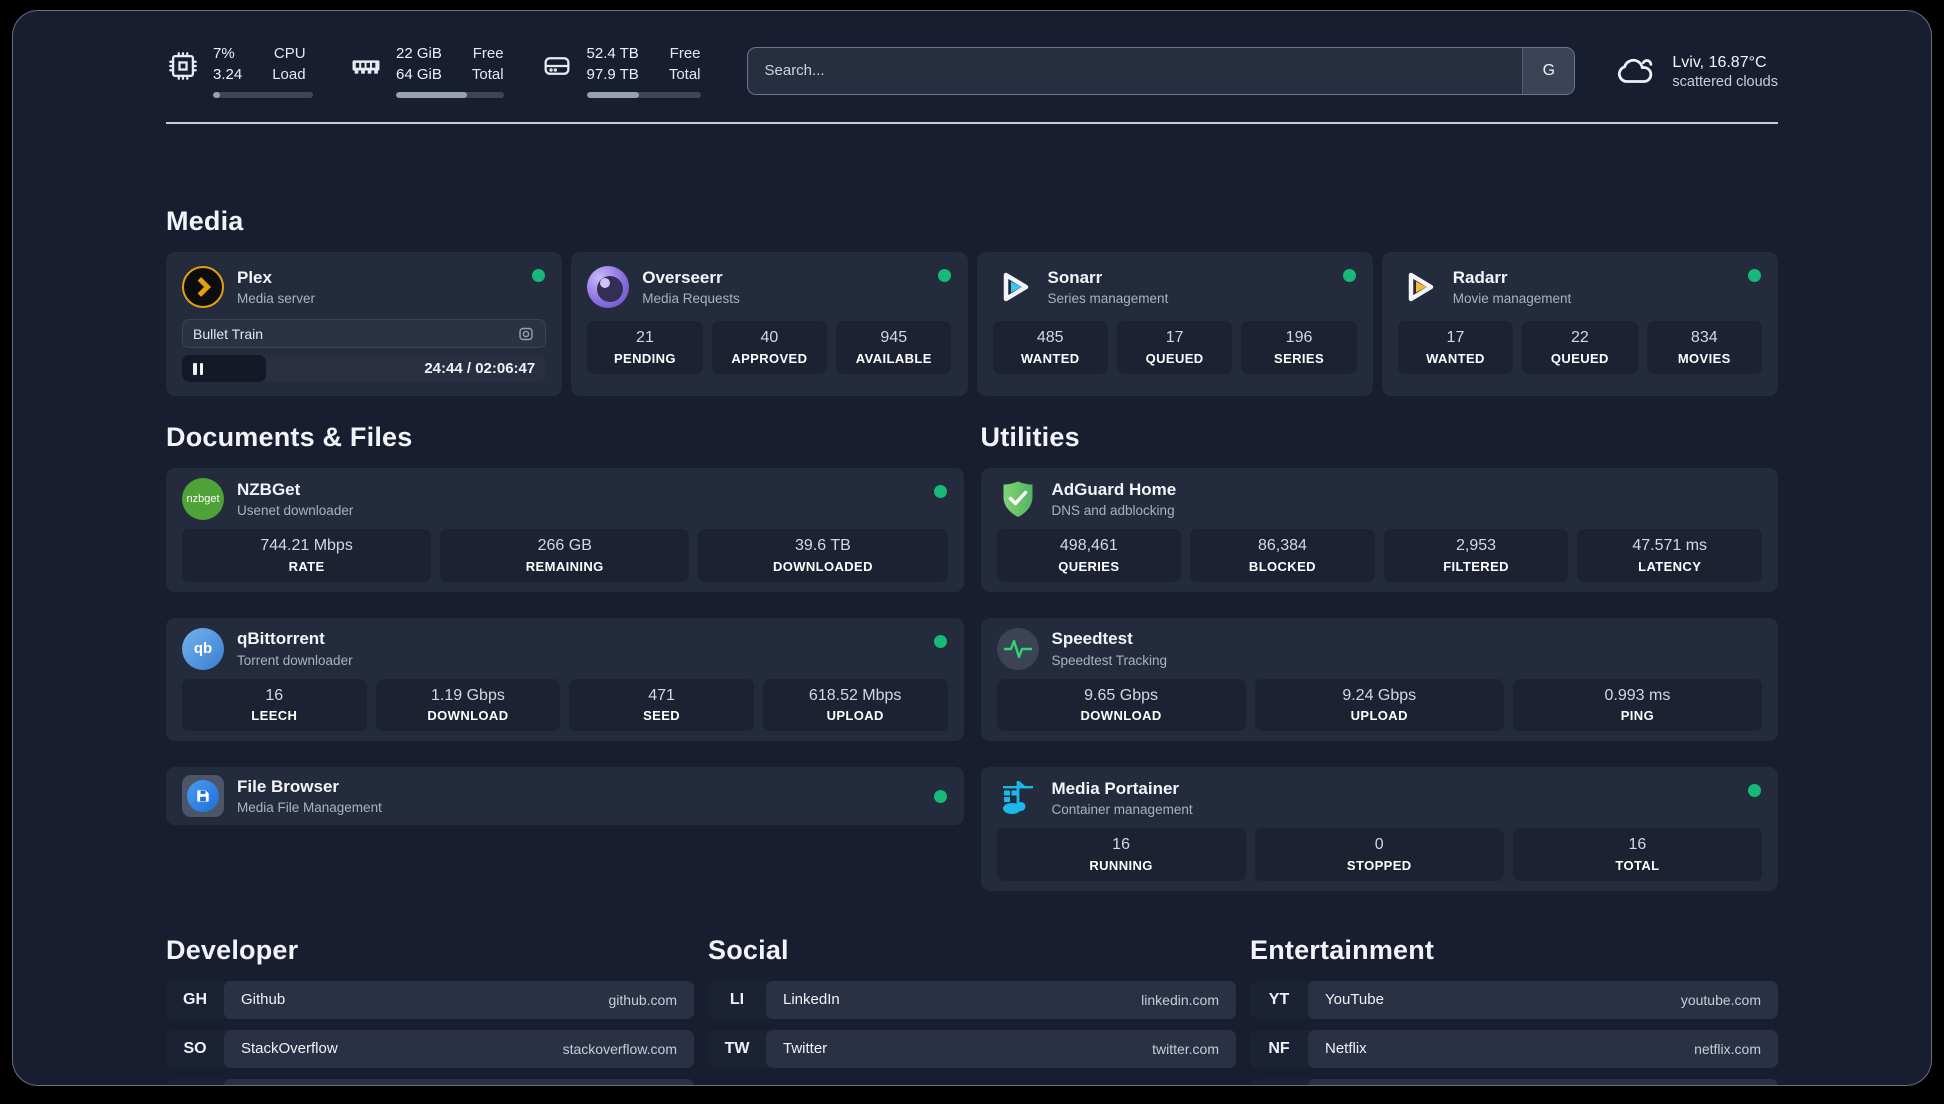 The width and height of the screenshot is (1944, 1104). I want to click on search-bar: G, so click(1161, 70).